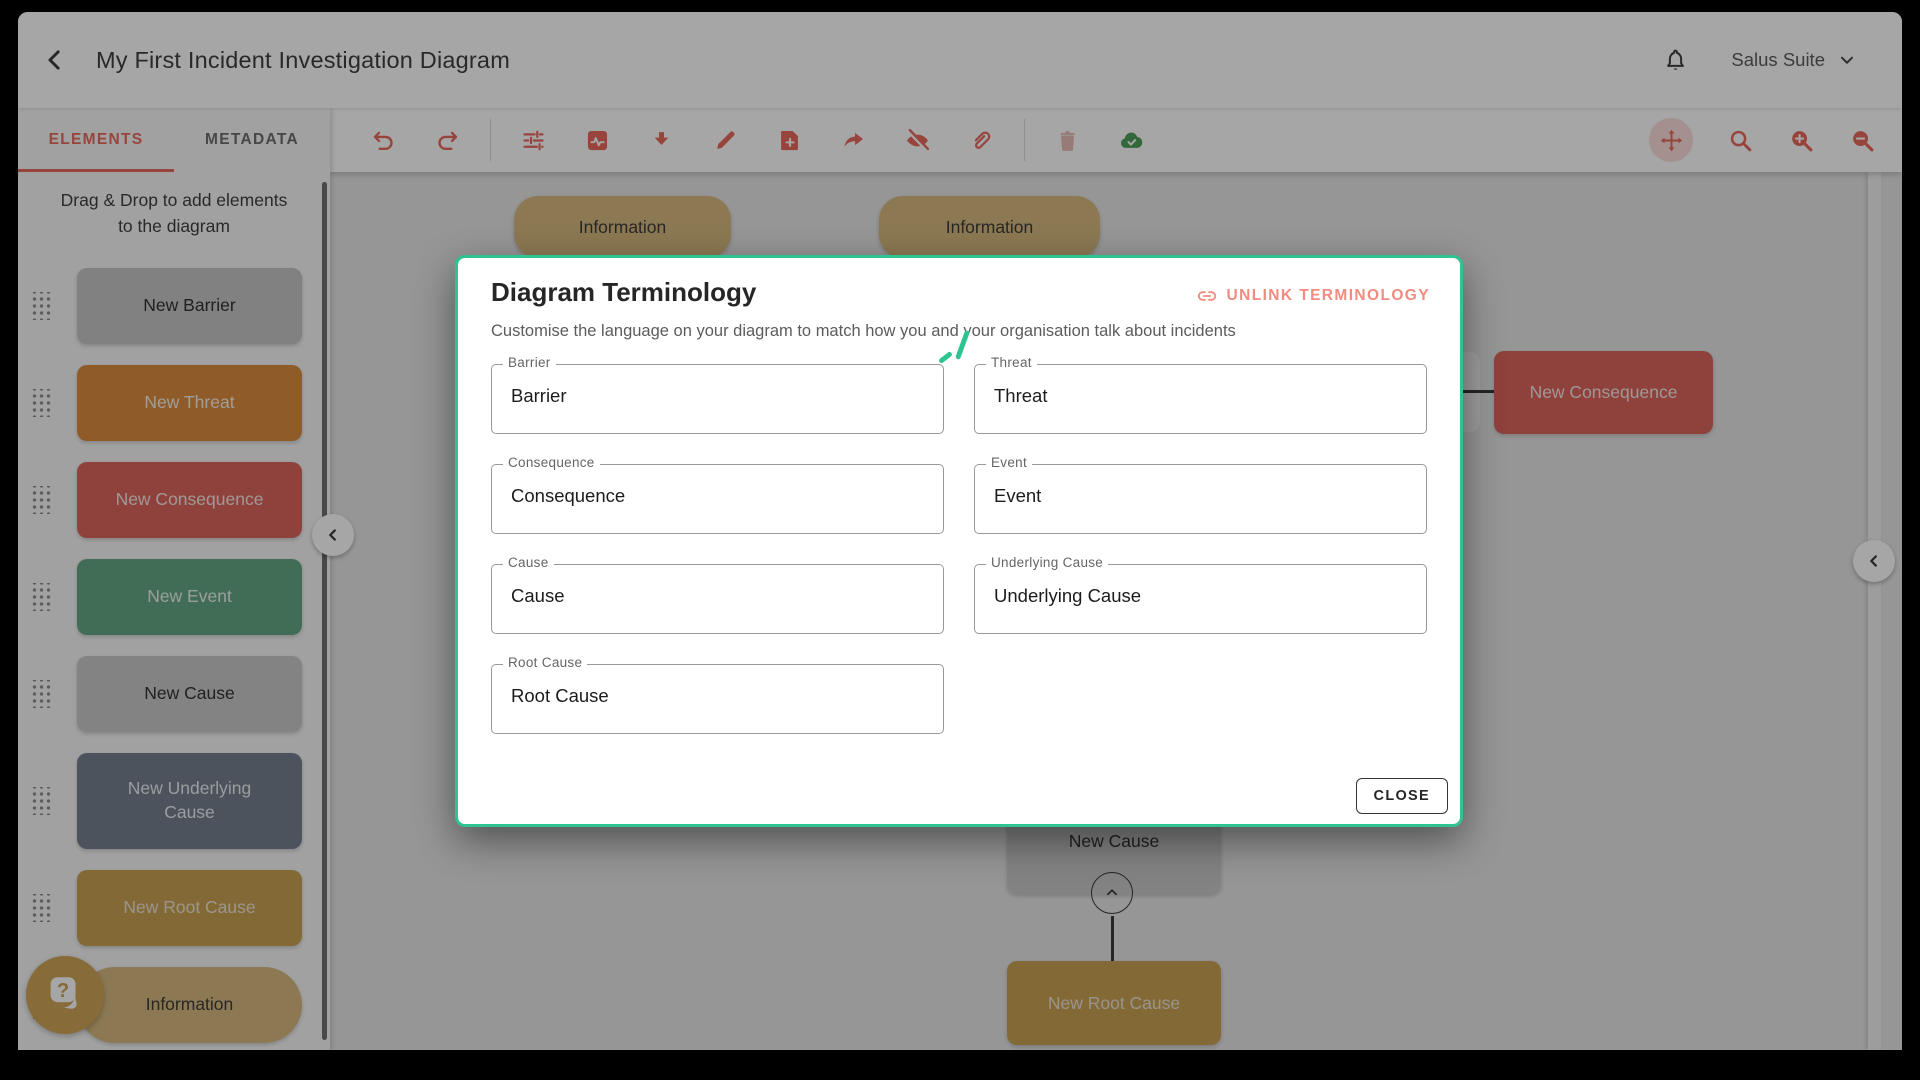  What do you see at coordinates (1011, 362) in the screenshot?
I see `field-label: Threat` at bounding box center [1011, 362].